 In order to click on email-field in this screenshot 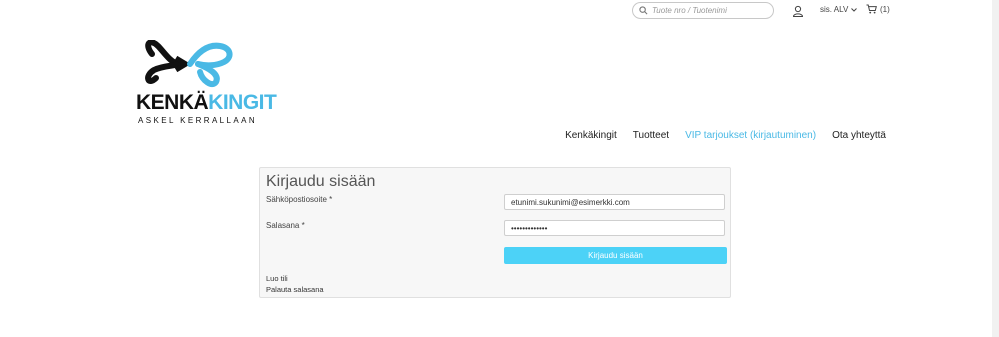, I will do `click(614, 202)`.